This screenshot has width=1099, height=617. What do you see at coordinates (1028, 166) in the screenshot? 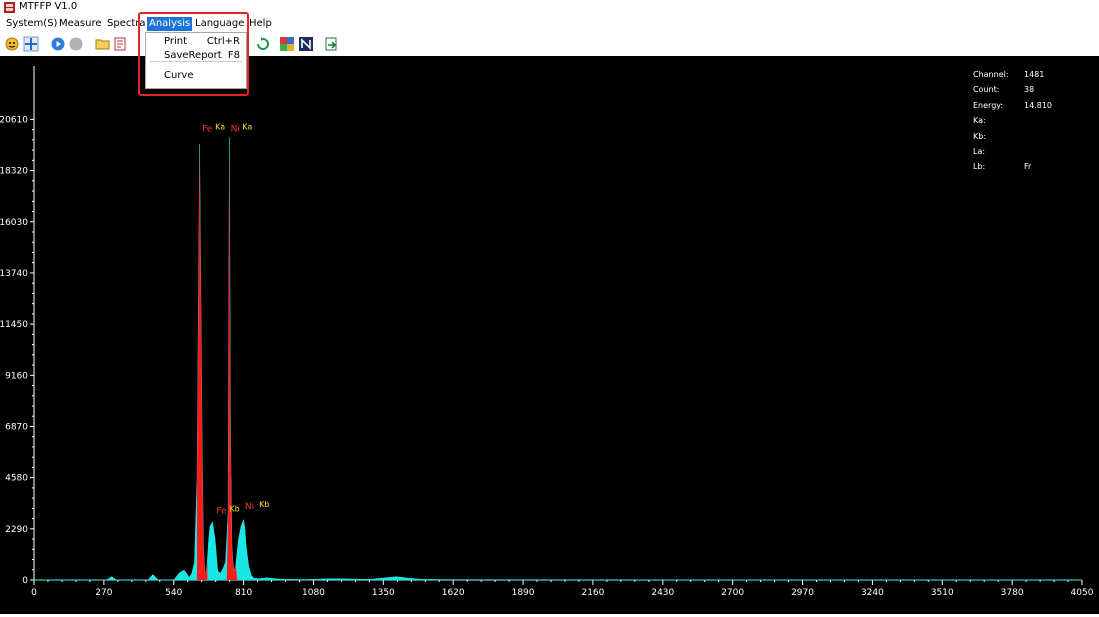
I see `lb-value: Fr` at bounding box center [1028, 166].